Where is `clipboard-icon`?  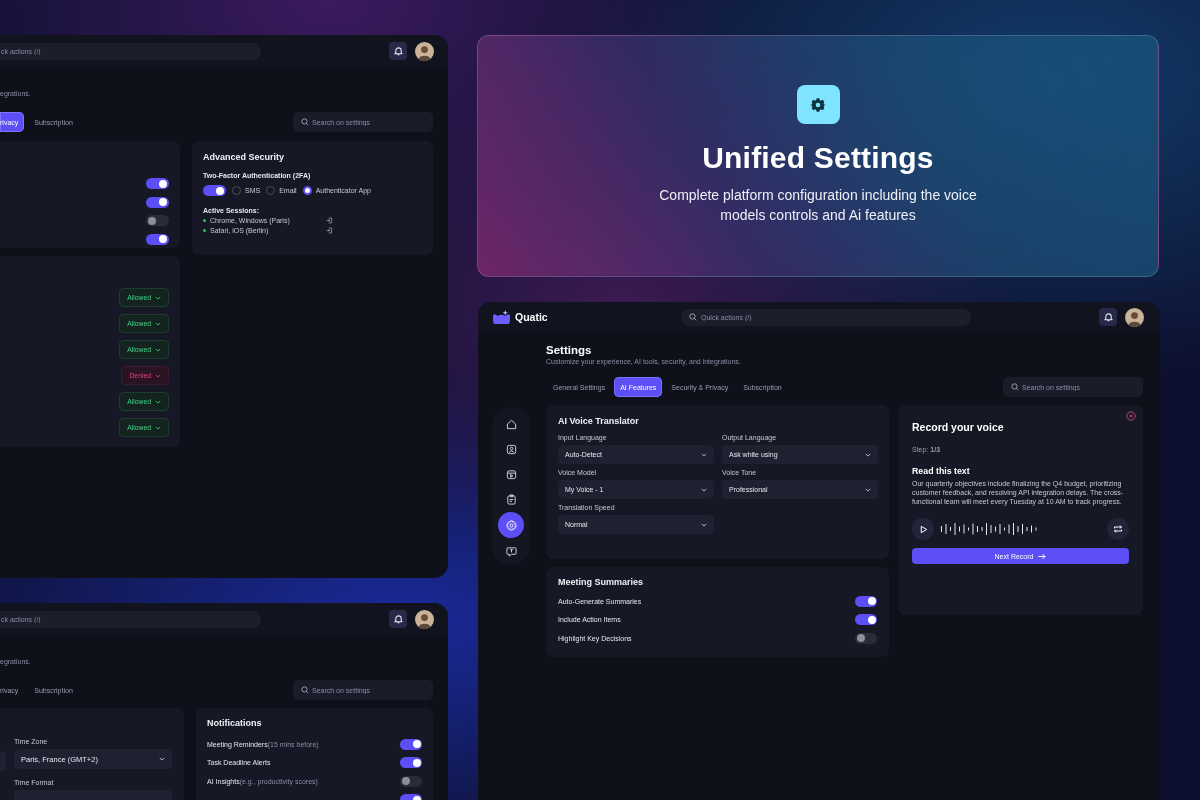
clipboard-icon is located at coordinates (511, 499).